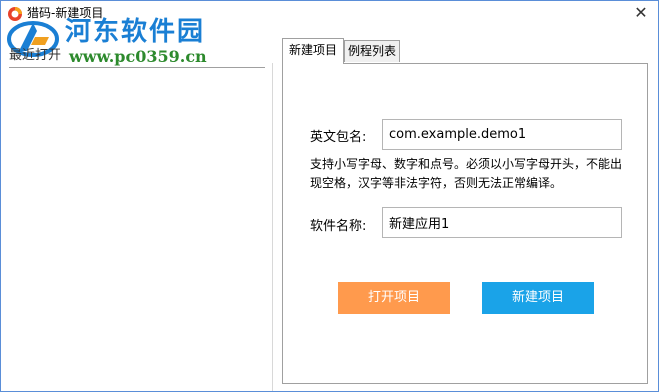  Describe the element at coordinates (502, 134) in the screenshot. I see `package-name-input` at that location.